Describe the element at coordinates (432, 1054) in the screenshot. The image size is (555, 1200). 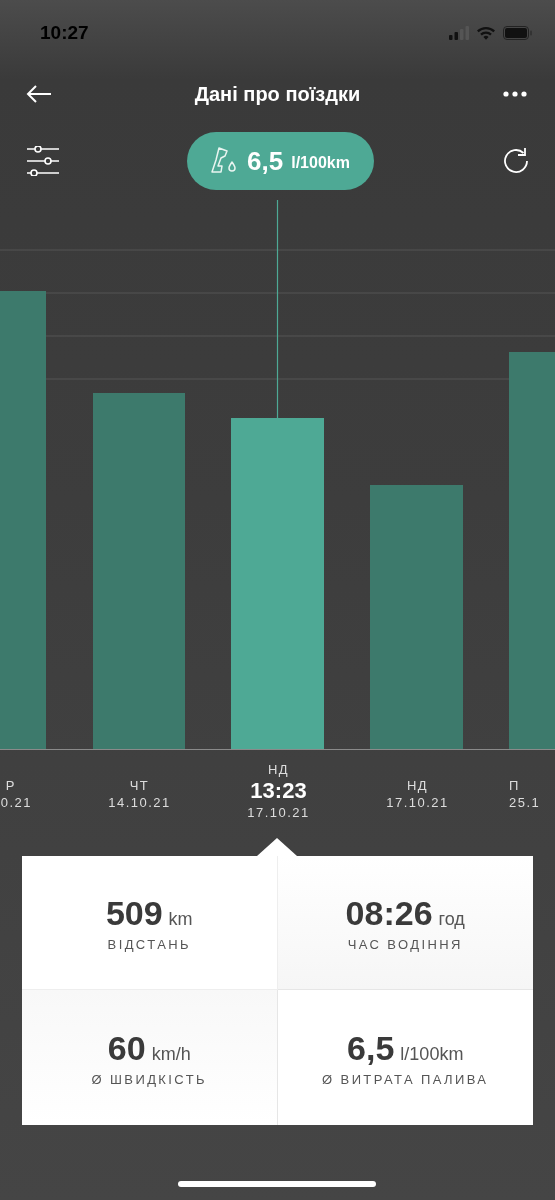
I see `stat-unit: l/100km` at that location.